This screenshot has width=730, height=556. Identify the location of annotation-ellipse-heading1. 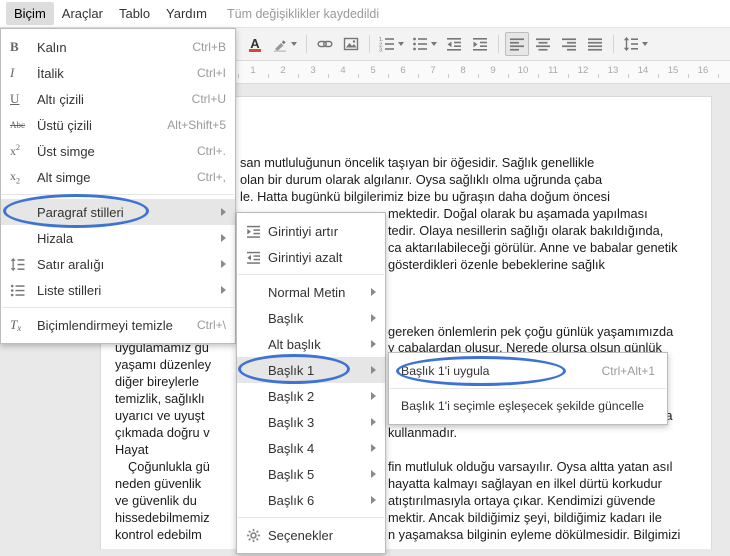
(294, 369).